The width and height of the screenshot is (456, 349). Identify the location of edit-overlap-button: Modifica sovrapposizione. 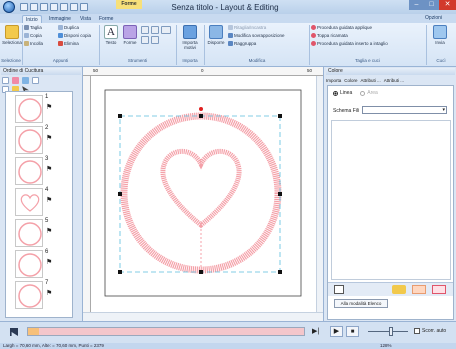
(268, 35).